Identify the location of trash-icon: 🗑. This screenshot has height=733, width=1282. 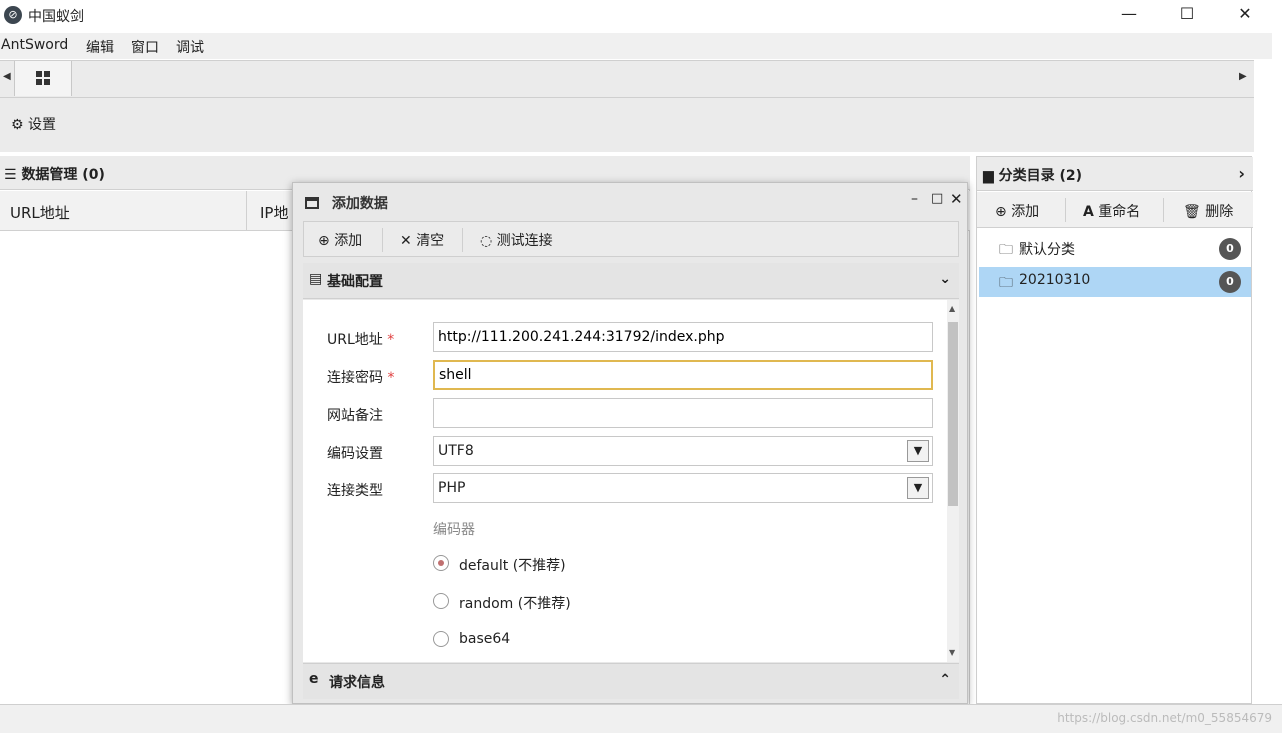
(1192, 212).